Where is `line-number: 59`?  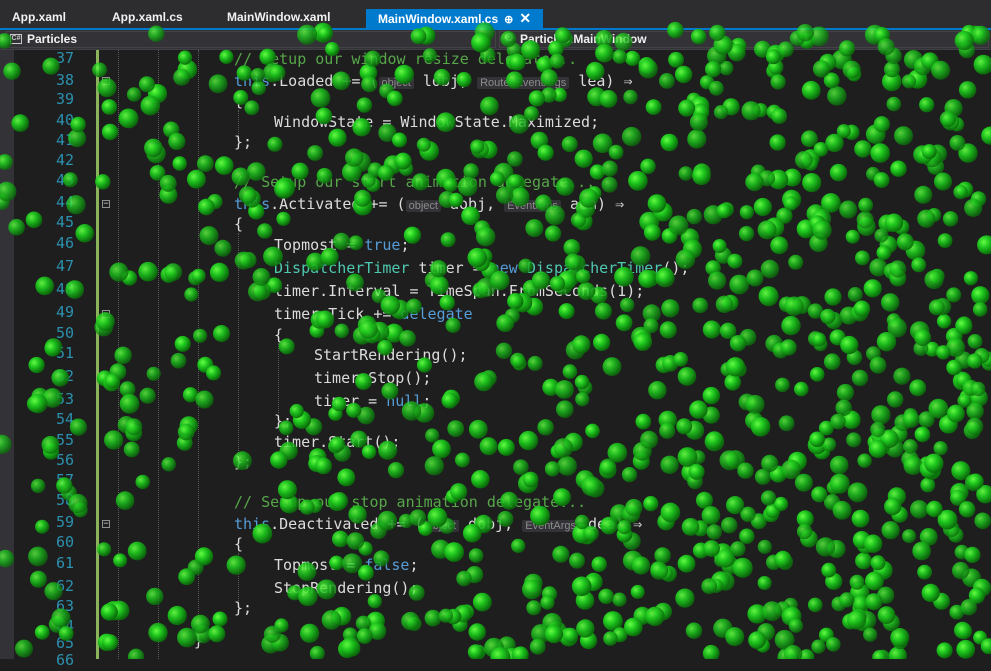 line-number: 59 is located at coordinates (64, 522).